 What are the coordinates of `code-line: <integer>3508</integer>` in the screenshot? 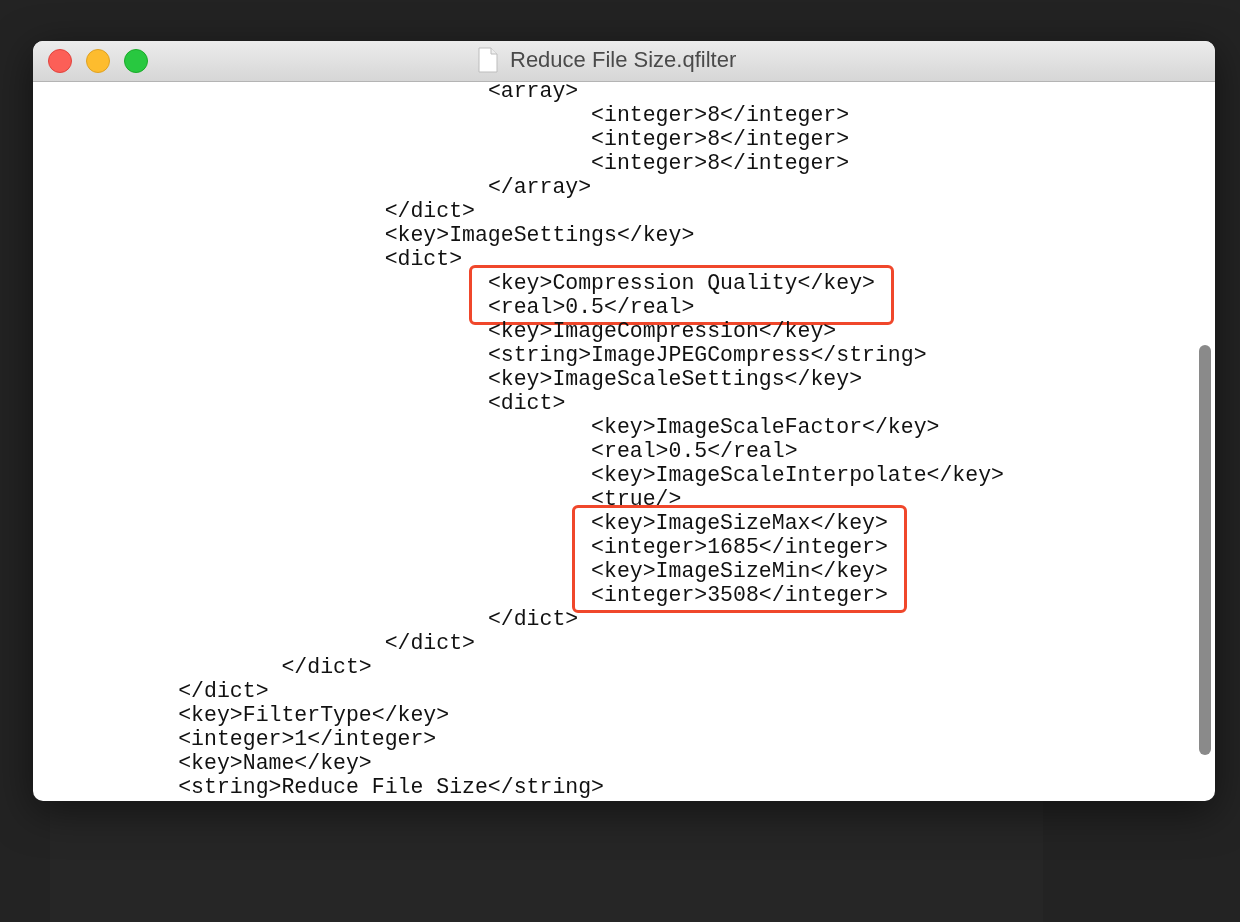 It's located at (739, 595).